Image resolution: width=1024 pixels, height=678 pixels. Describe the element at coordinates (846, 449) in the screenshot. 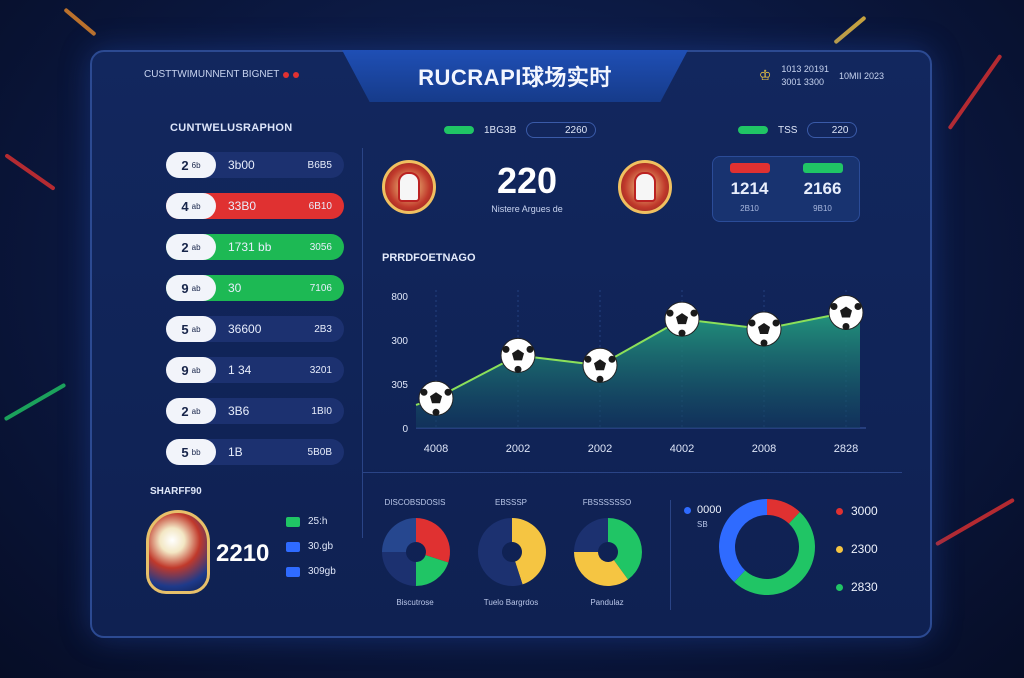

I see `x-tick-label: 2828` at that location.